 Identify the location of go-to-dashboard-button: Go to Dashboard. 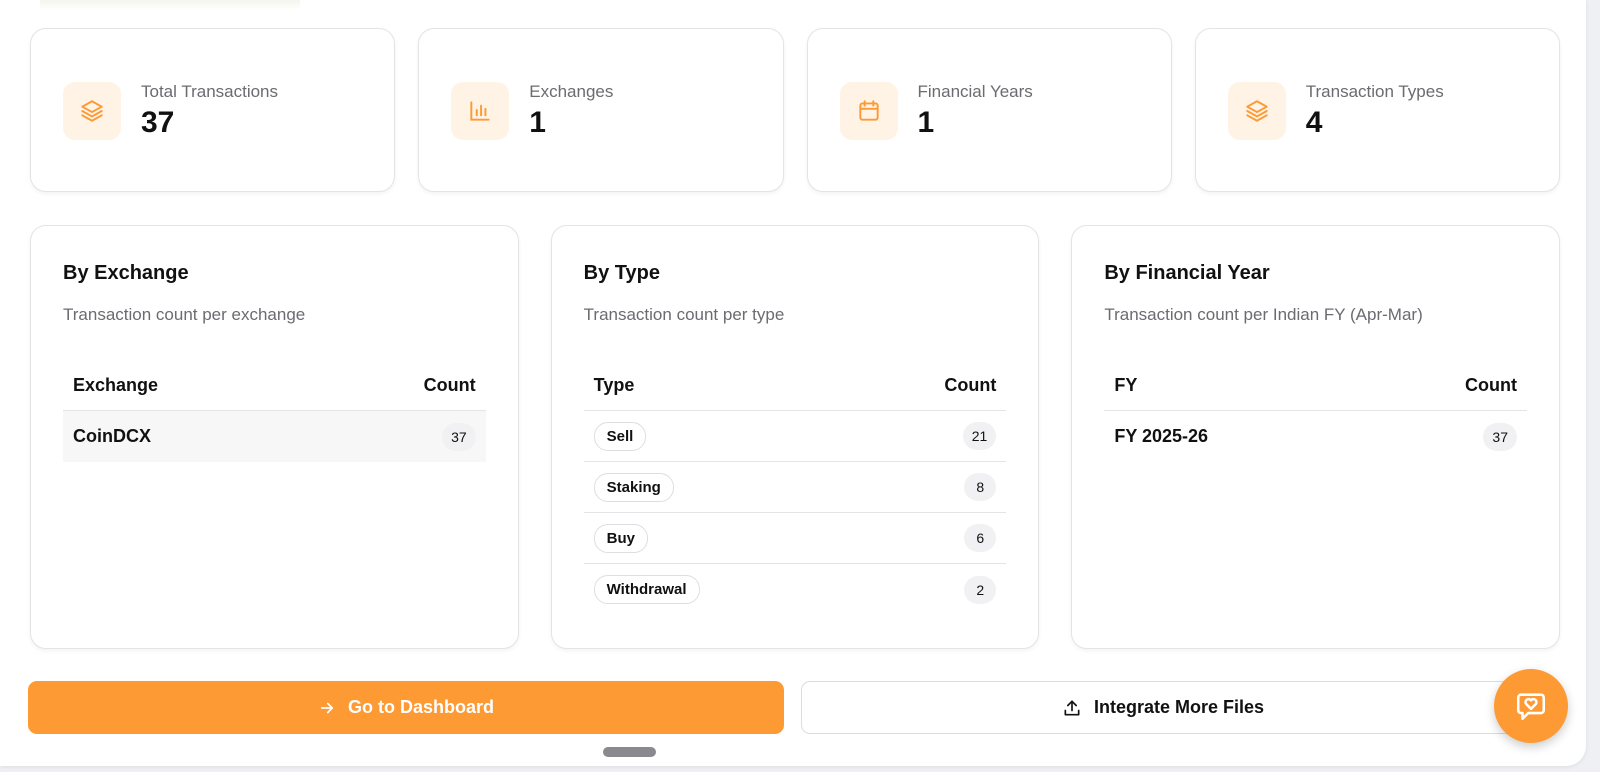
(406, 707).